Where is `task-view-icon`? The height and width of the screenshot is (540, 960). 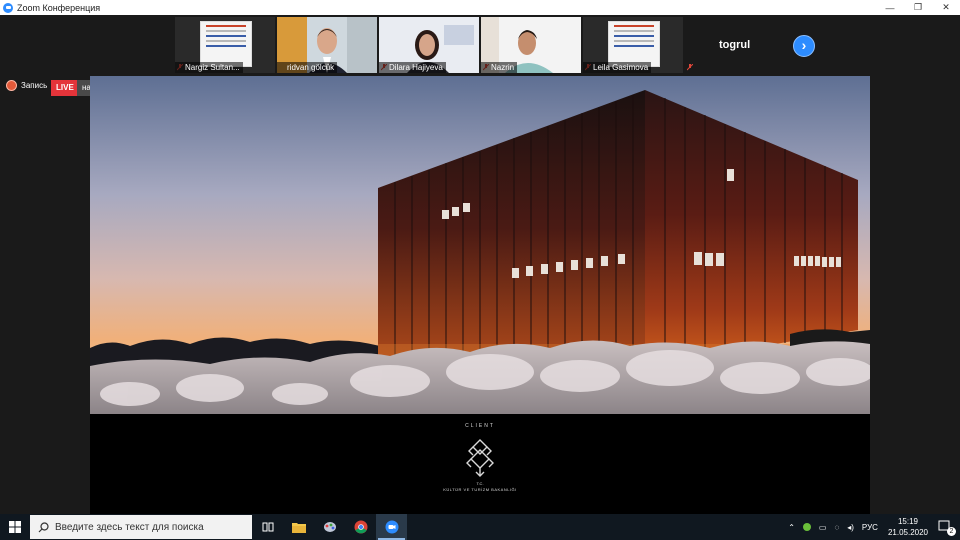
task-view-icon is located at coordinates (267, 527).